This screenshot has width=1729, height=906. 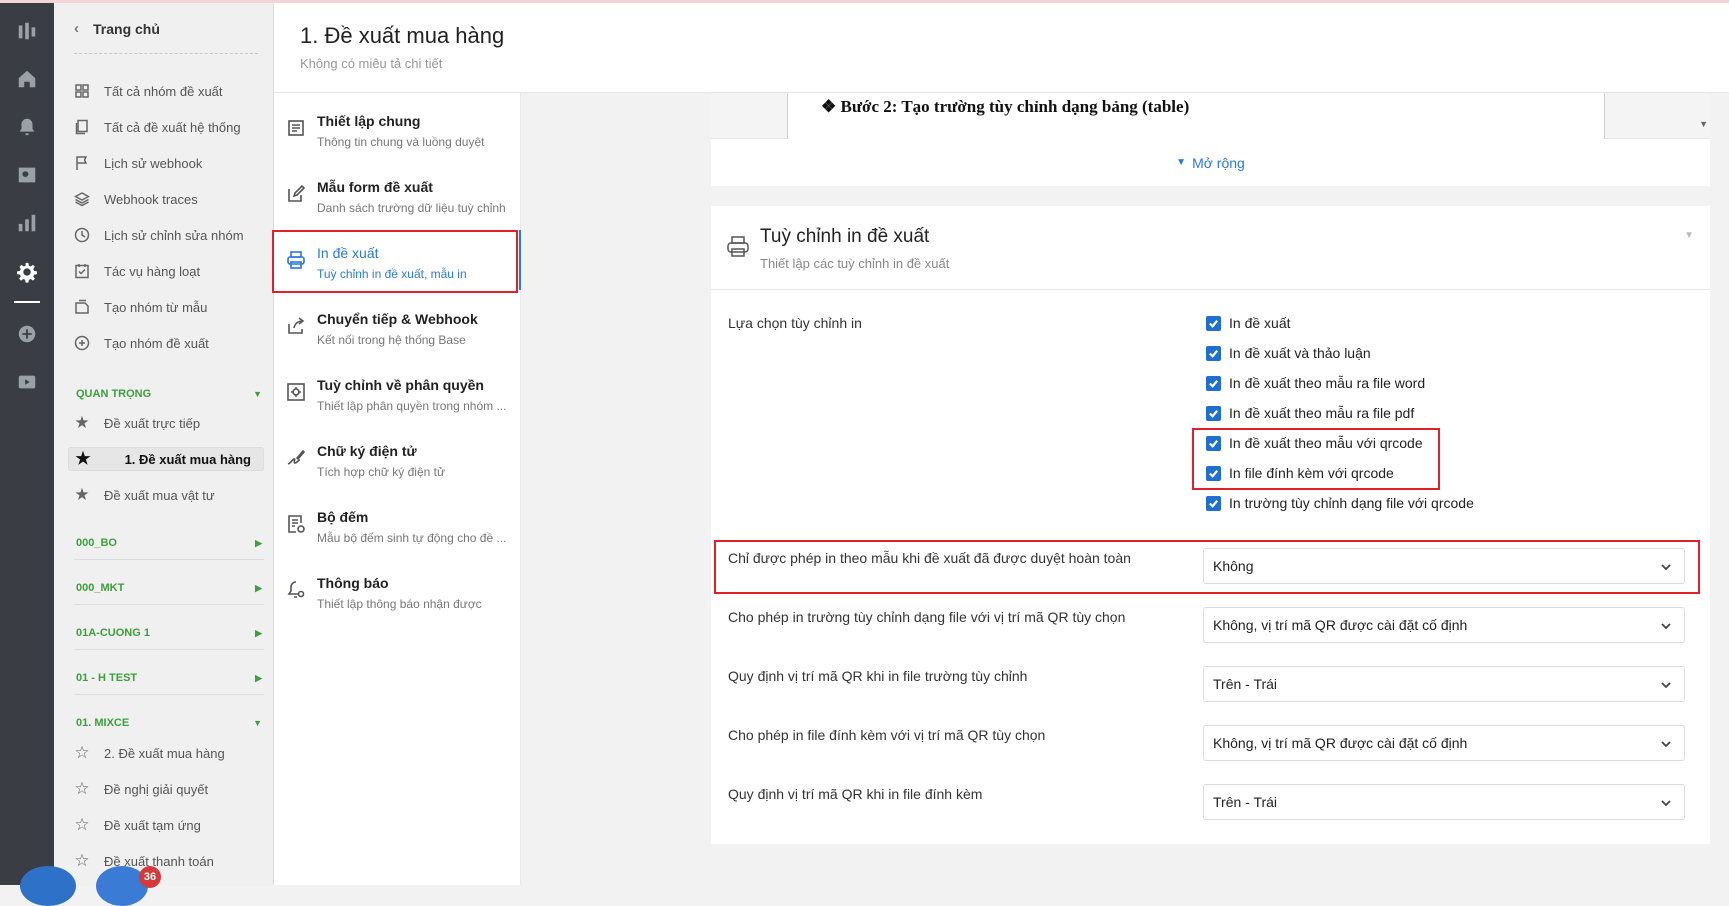 I want to click on checkbox-print-with-discussion: In đề xuất và thảo luận, so click(x=1288, y=353).